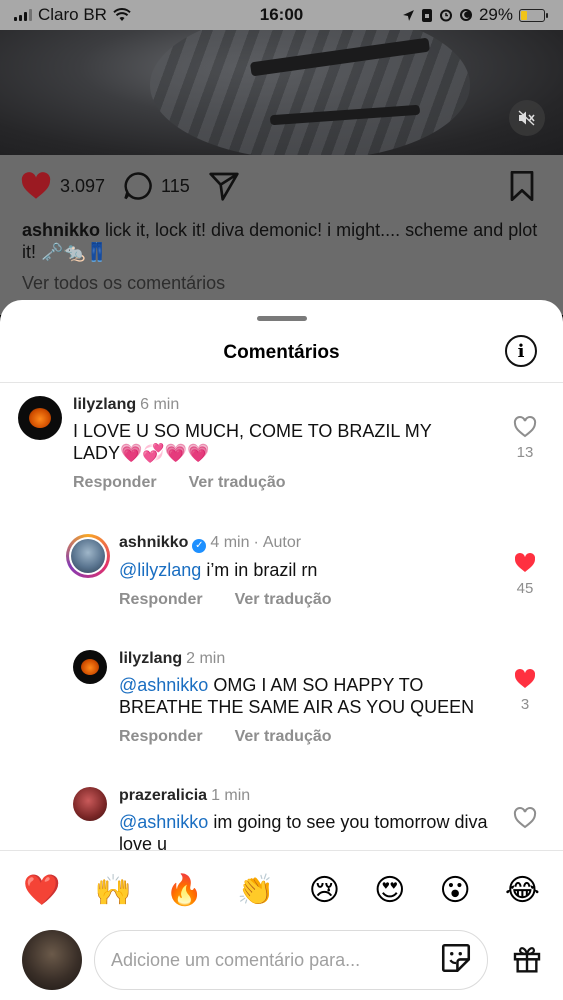 This screenshot has width=563, height=1000. What do you see at coordinates (281, 382) in the screenshot?
I see `divider` at bounding box center [281, 382].